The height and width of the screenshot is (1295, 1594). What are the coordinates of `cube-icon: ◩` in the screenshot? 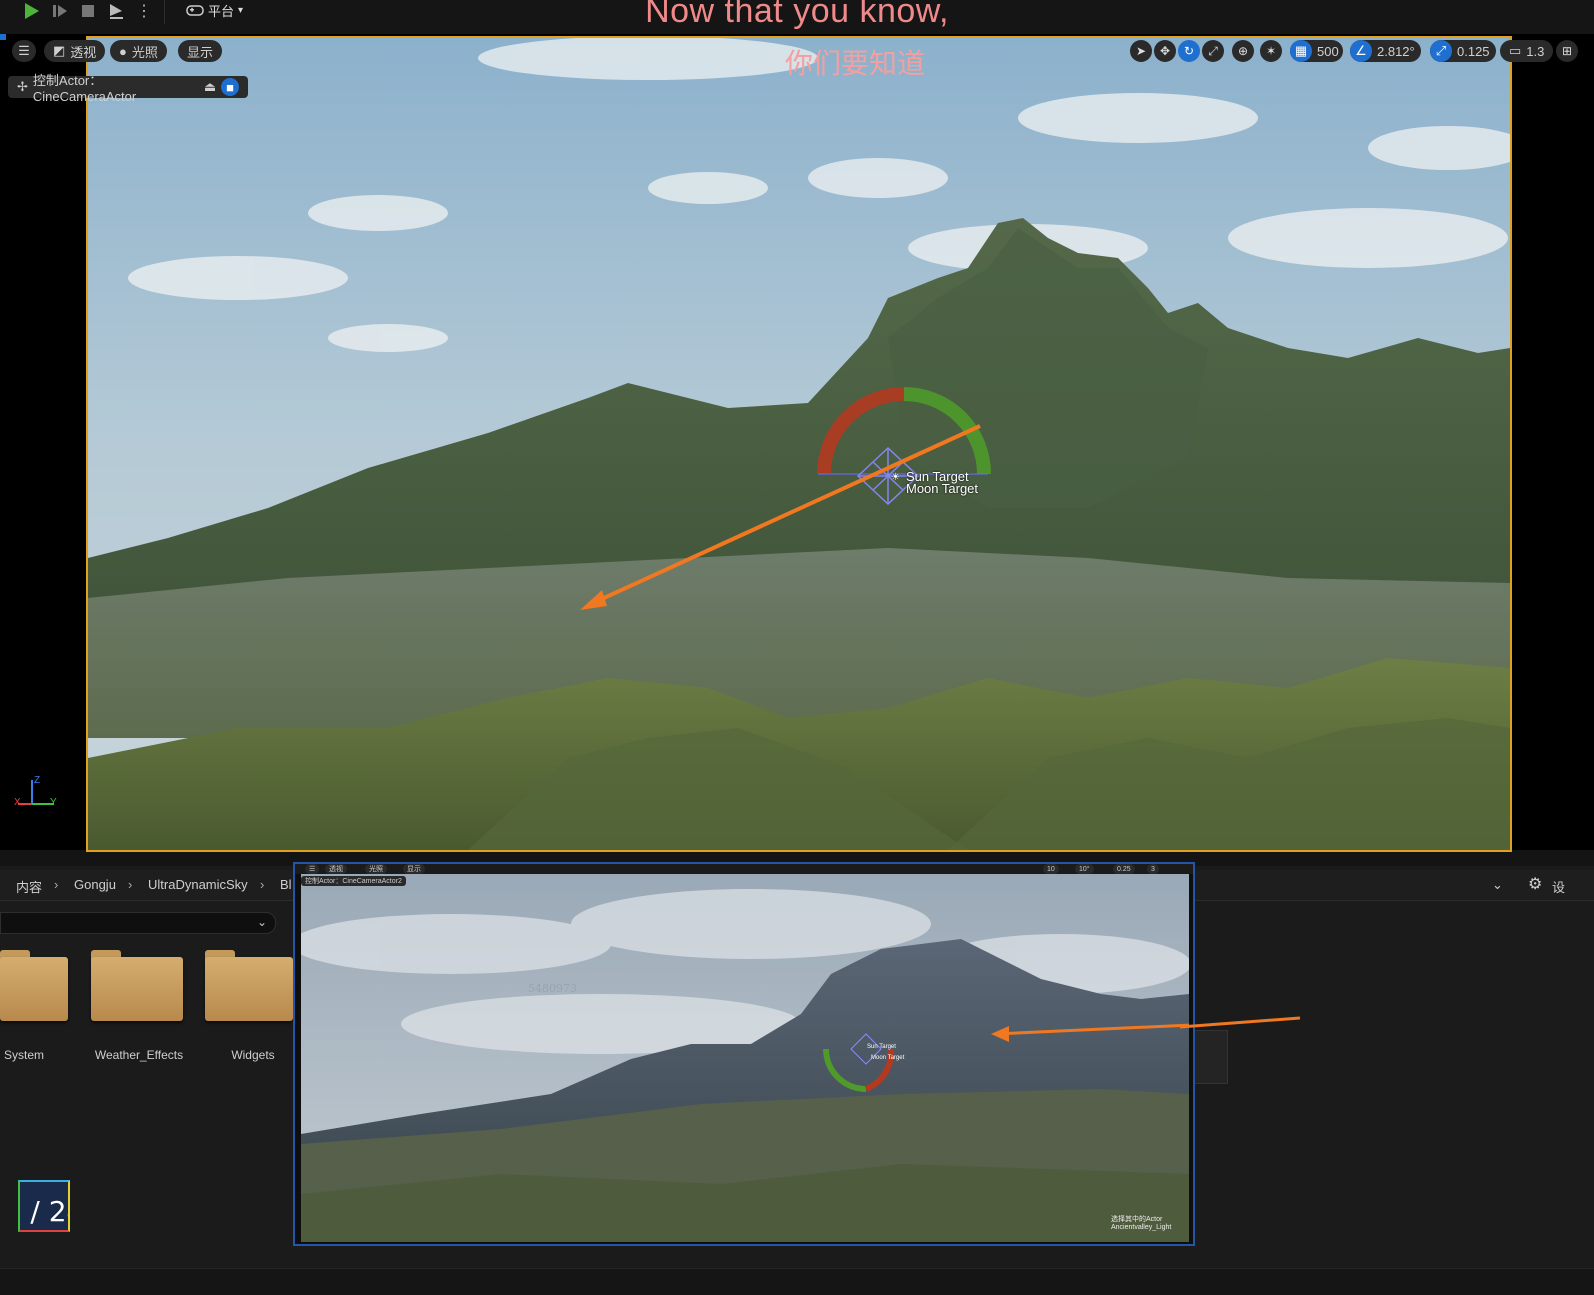 It's located at (59, 50).